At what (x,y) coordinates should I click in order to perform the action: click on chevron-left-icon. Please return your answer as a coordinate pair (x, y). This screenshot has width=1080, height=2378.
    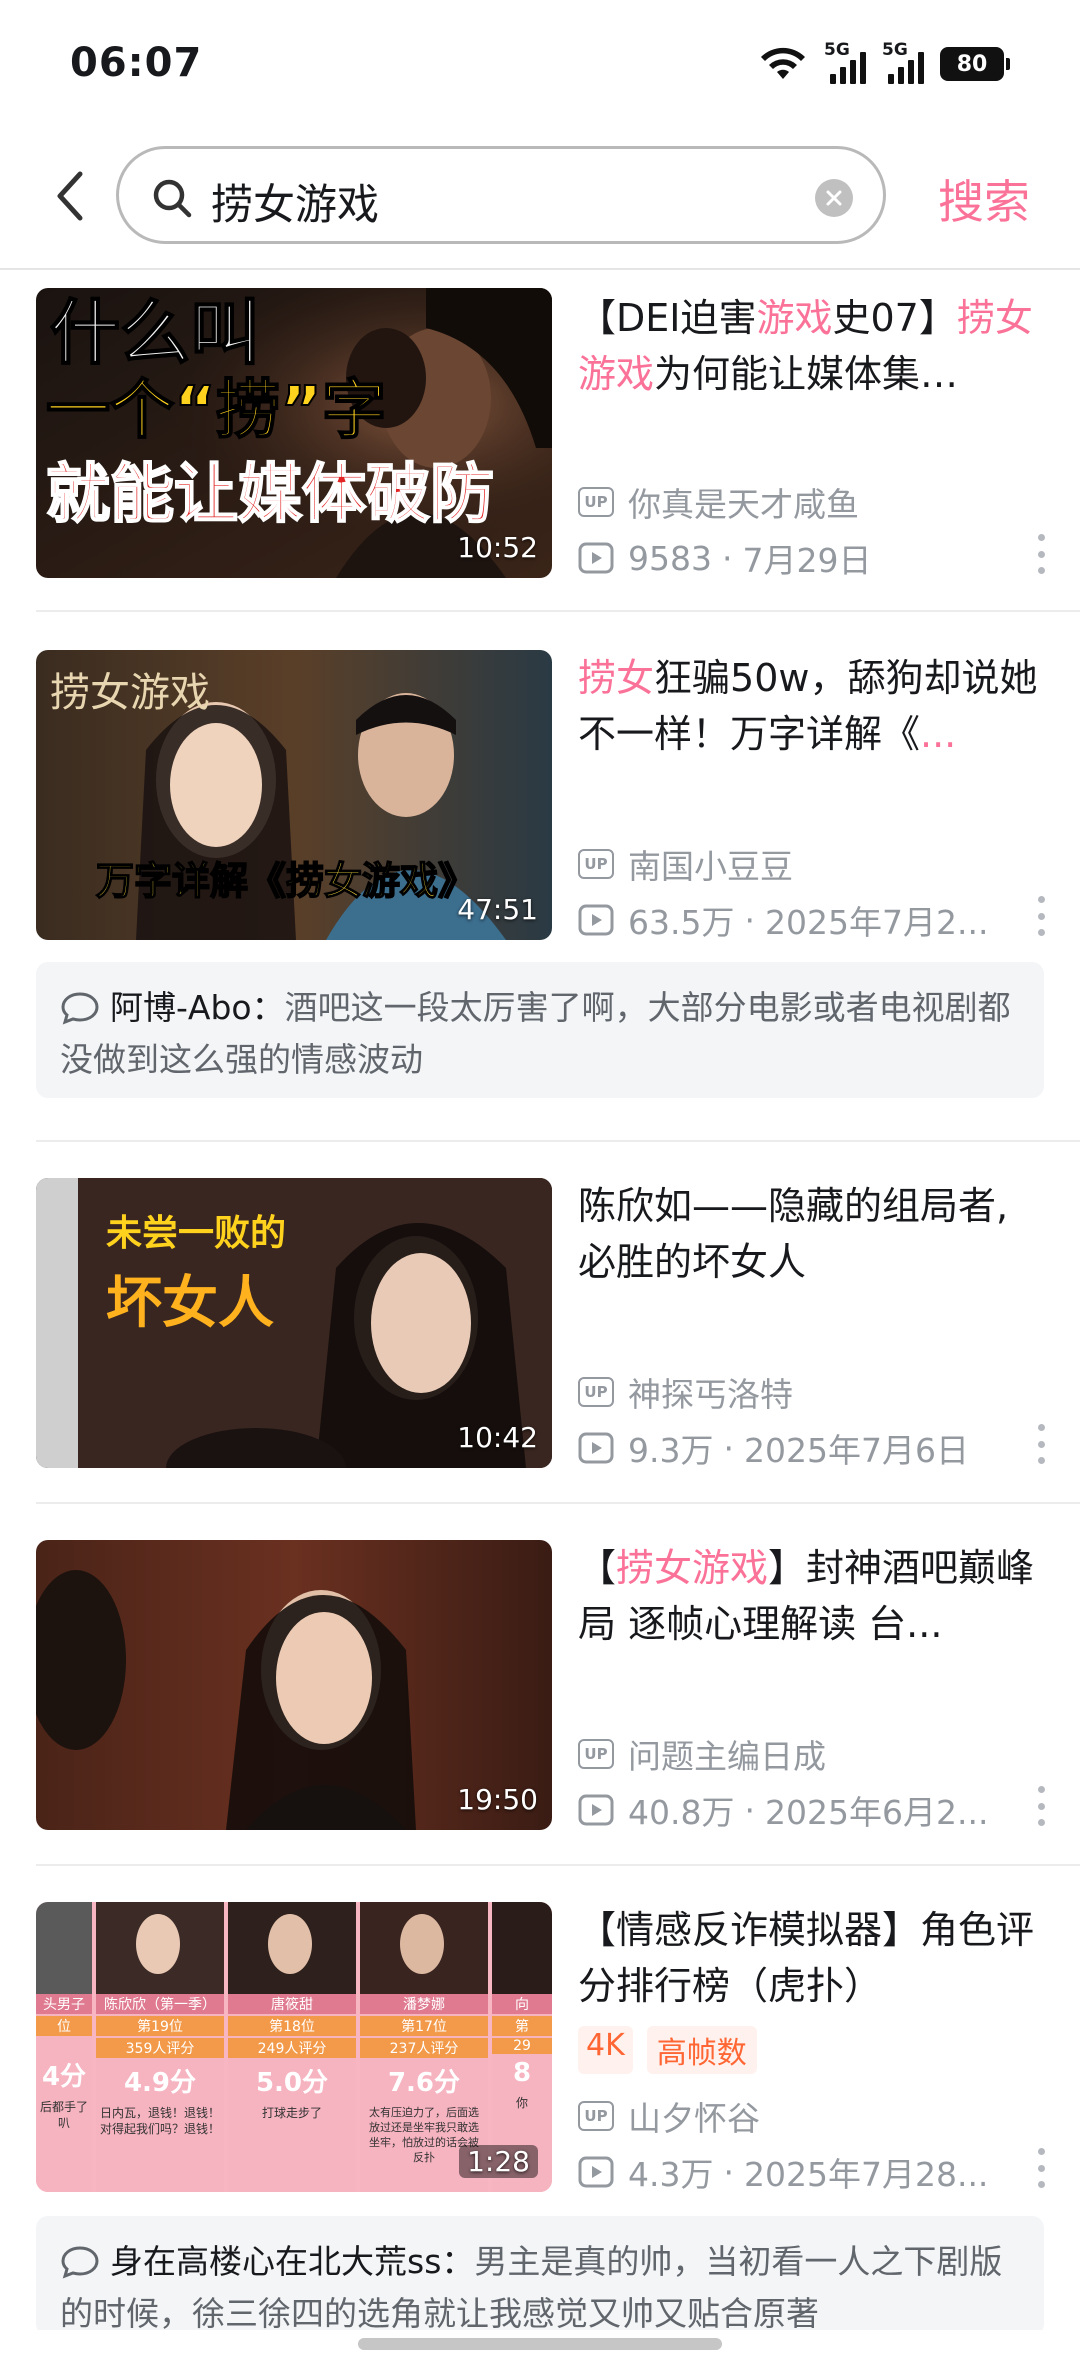
    Looking at the image, I should click on (70, 196).